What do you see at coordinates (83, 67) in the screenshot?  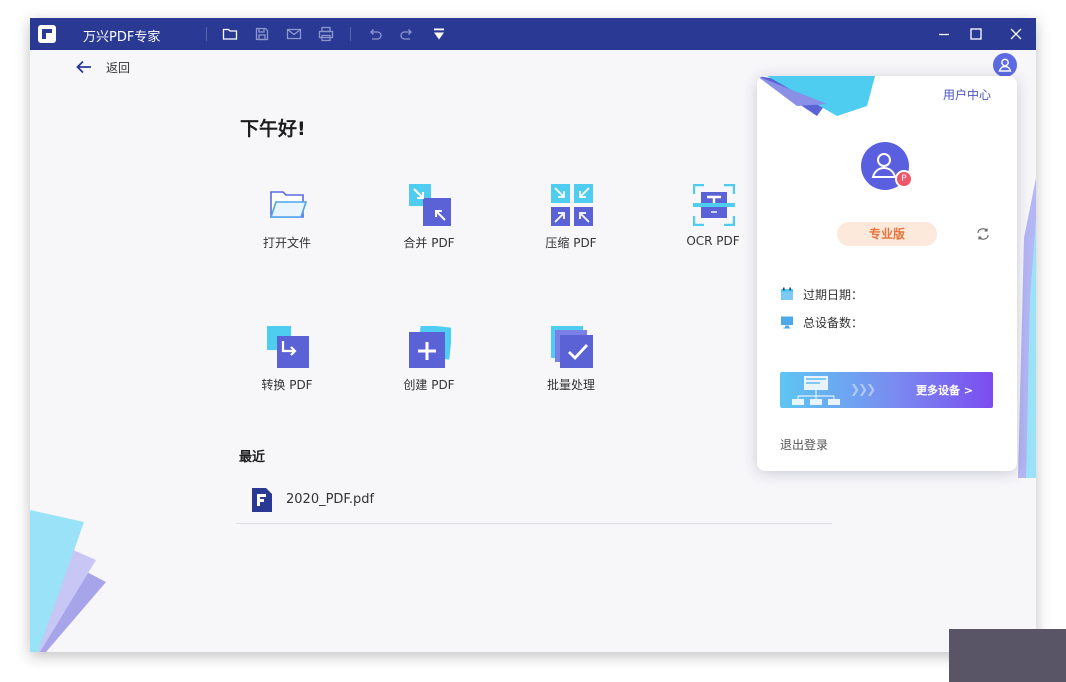 I see `arrow-left-icon` at bounding box center [83, 67].